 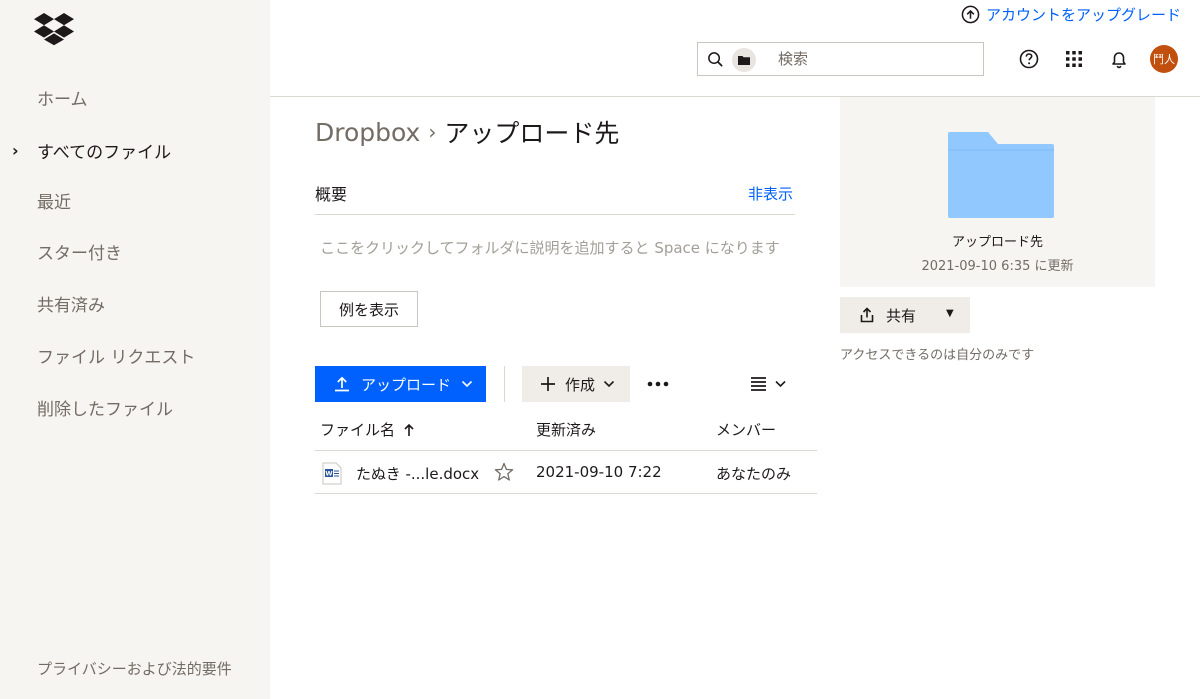 What do you see at coordinates (142, 669) in the screenshot?
I see `privacy-legal-link: プライバシーおよび法的要件` at bounding box center [142, 669].